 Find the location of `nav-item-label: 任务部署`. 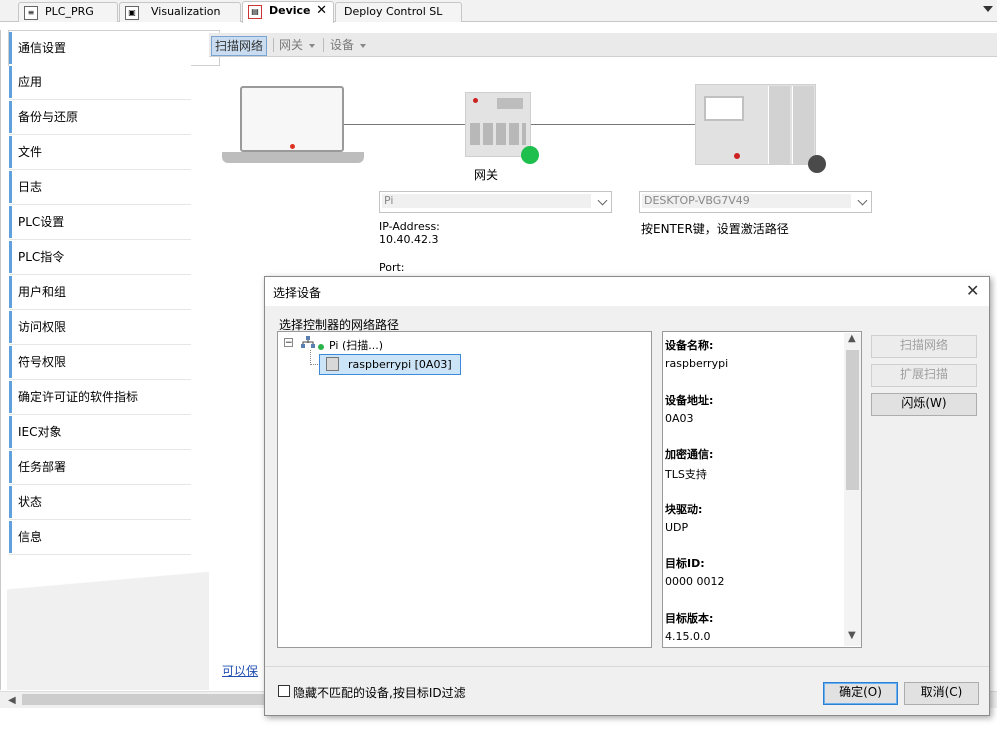

nav-item-label: 任务部署 is located at coordinates (42, 467).